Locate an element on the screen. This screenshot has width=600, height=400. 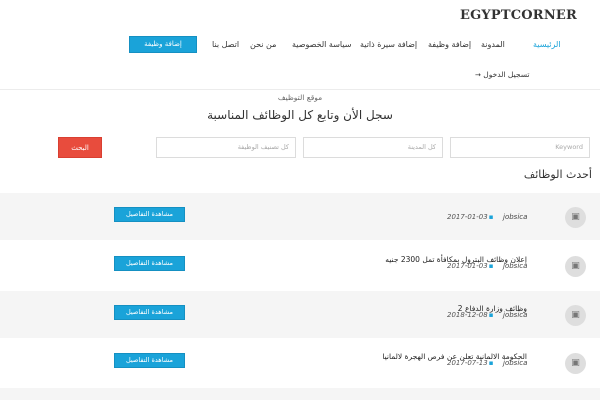
nav-item-about: من نحن is located at coordinates (263, 44).